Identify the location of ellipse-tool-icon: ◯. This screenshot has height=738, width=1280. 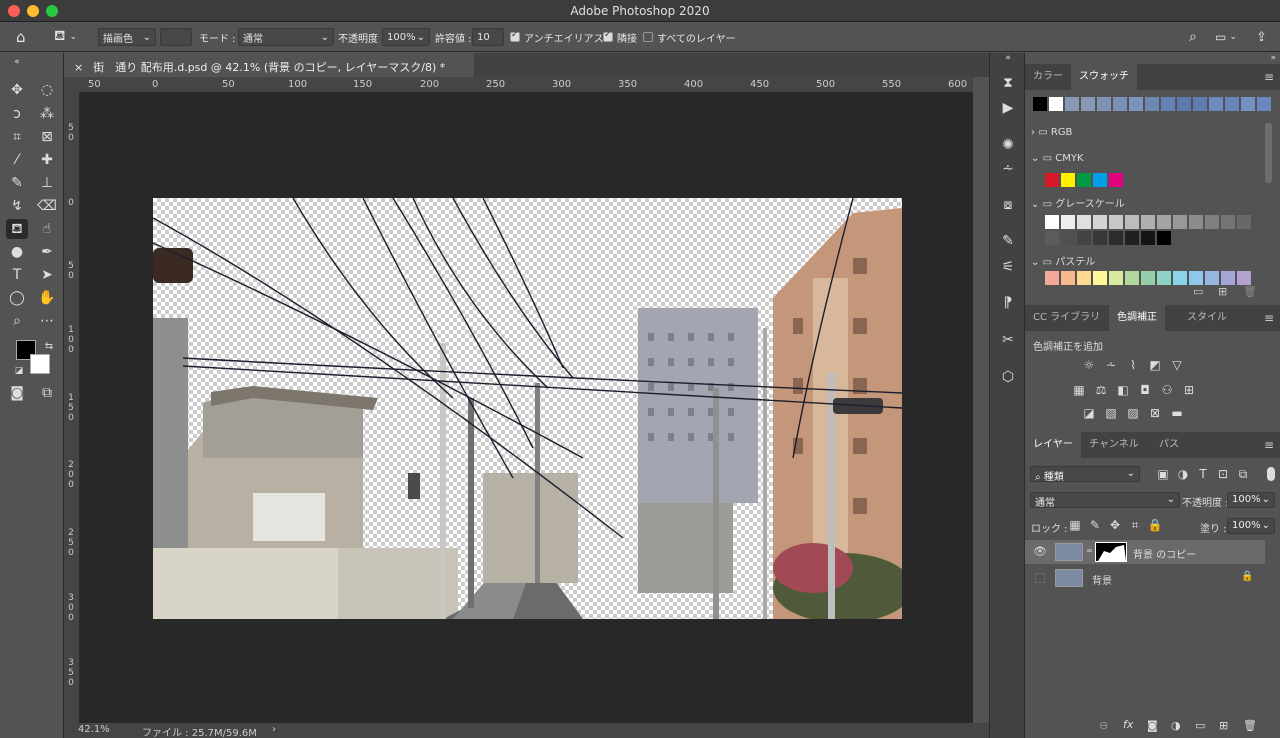
(17, 298).